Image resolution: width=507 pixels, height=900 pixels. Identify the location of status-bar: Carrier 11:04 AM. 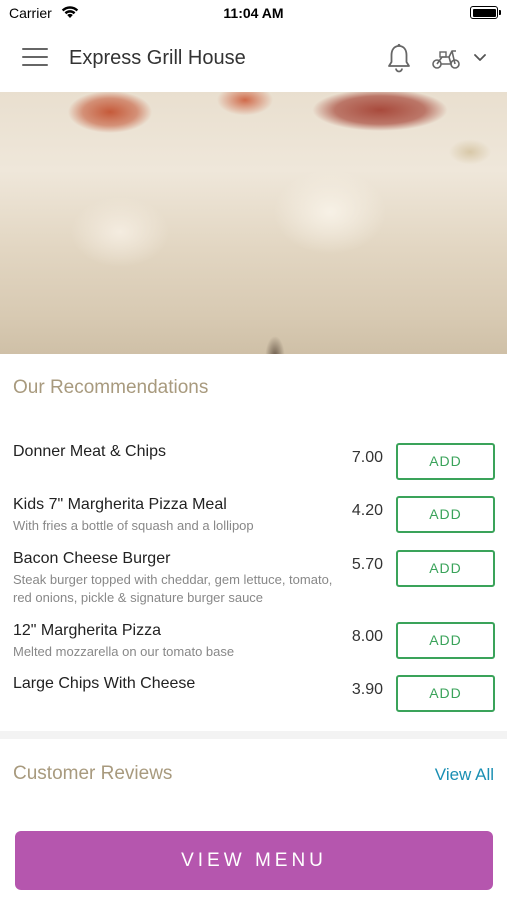
(253, 13).